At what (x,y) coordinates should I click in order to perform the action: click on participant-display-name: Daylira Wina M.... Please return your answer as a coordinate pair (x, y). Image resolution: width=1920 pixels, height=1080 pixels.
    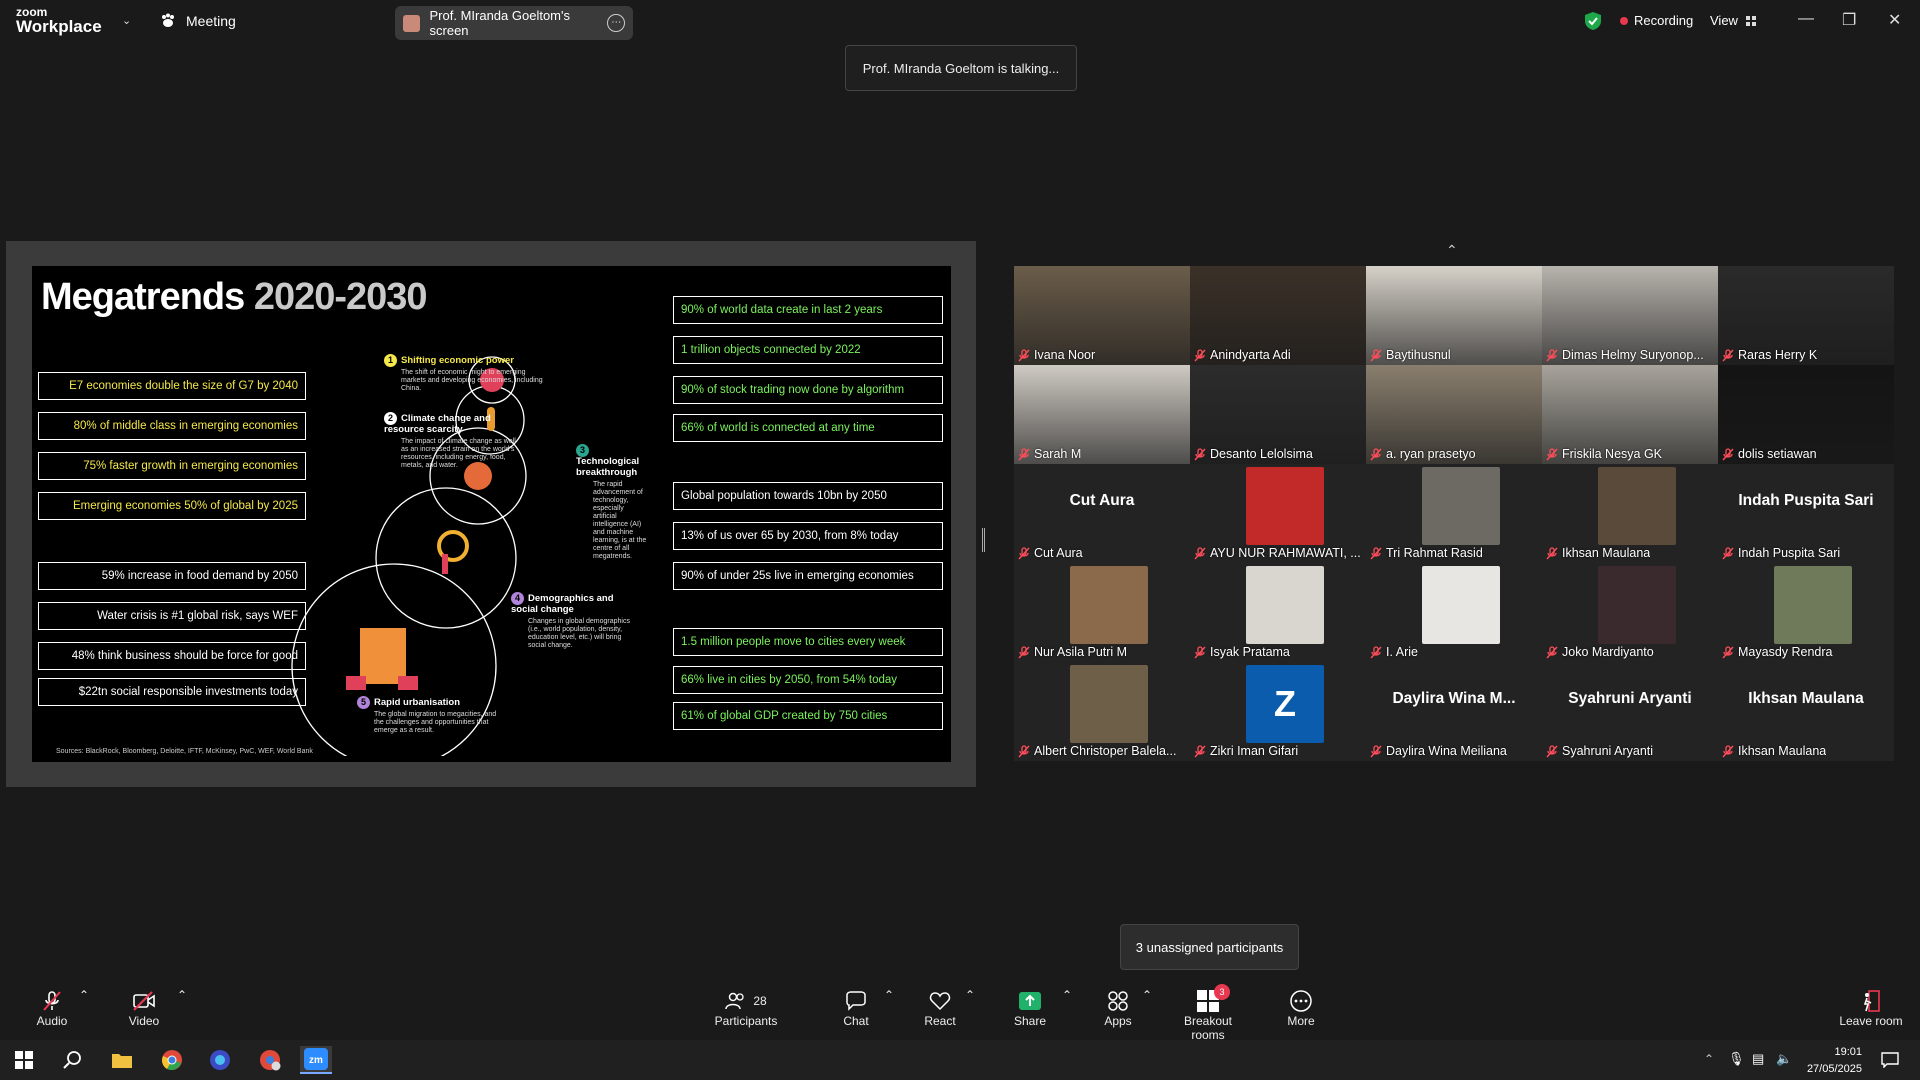
    Looking at the image, I should click on (1454, 698).